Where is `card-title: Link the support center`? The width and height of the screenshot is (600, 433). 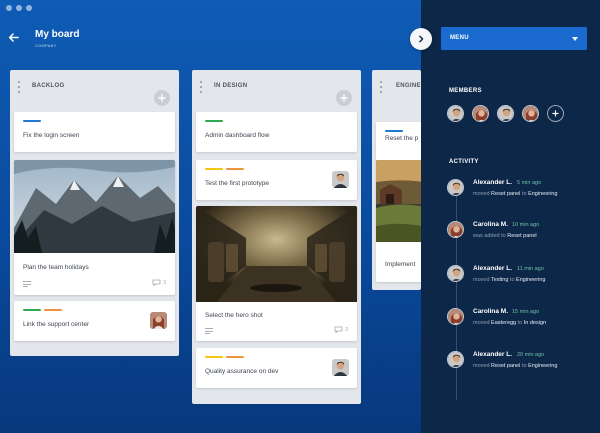 card-title: Link the support center is located at coordinates (56, 324).